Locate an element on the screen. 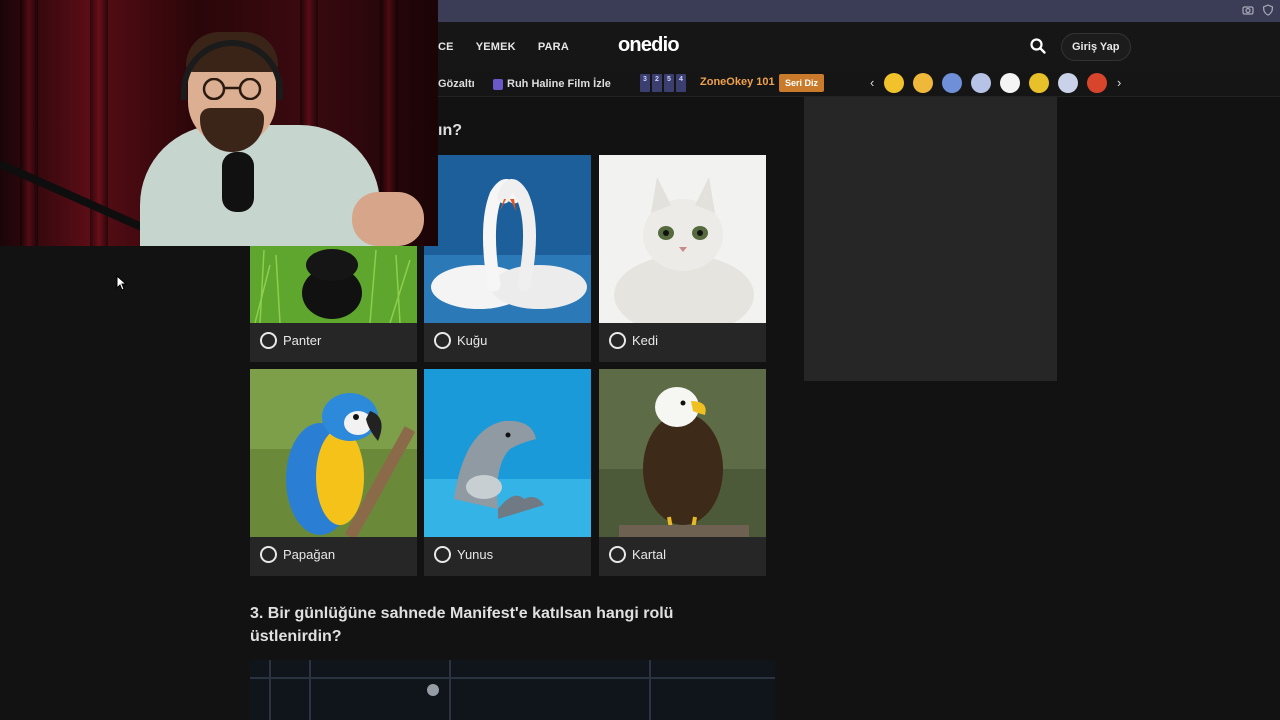 This screenshot has height=720, width=1280. nav-link-yemek: YEMEK is located at coordinates (496, 47).